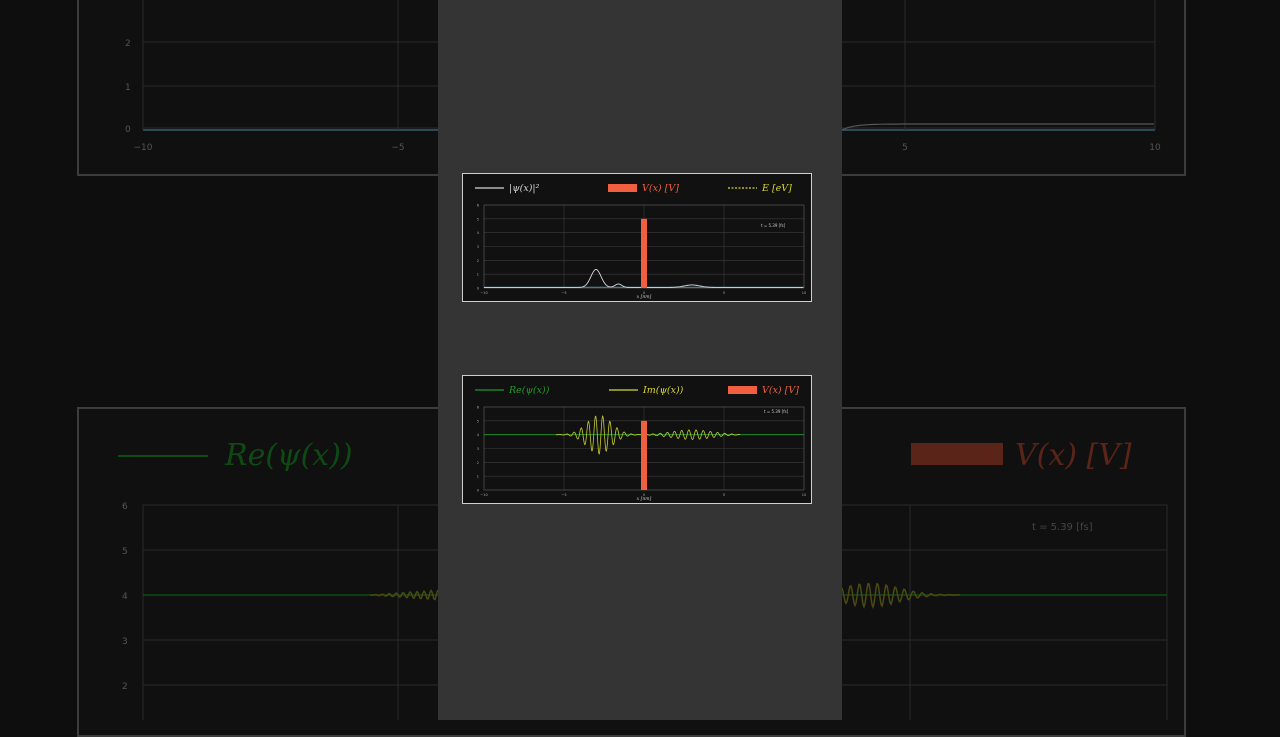 This screenshot has height=737, width=1280. What do you see at coordinates (125, 552) in the screenshot?
I see `bg-y-tick: 5` at bounding box center [125, 552].